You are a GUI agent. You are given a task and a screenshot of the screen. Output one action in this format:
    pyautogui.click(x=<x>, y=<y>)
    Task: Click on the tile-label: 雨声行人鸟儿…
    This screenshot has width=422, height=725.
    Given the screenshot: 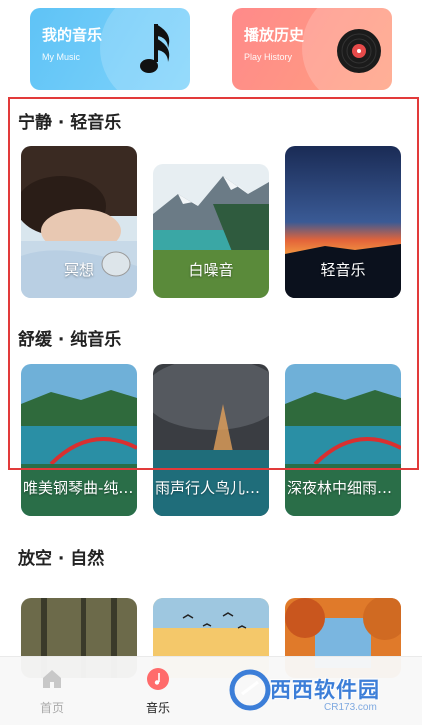 What is the action you would take?
    pyautogui.click(x=208, y=488)
    